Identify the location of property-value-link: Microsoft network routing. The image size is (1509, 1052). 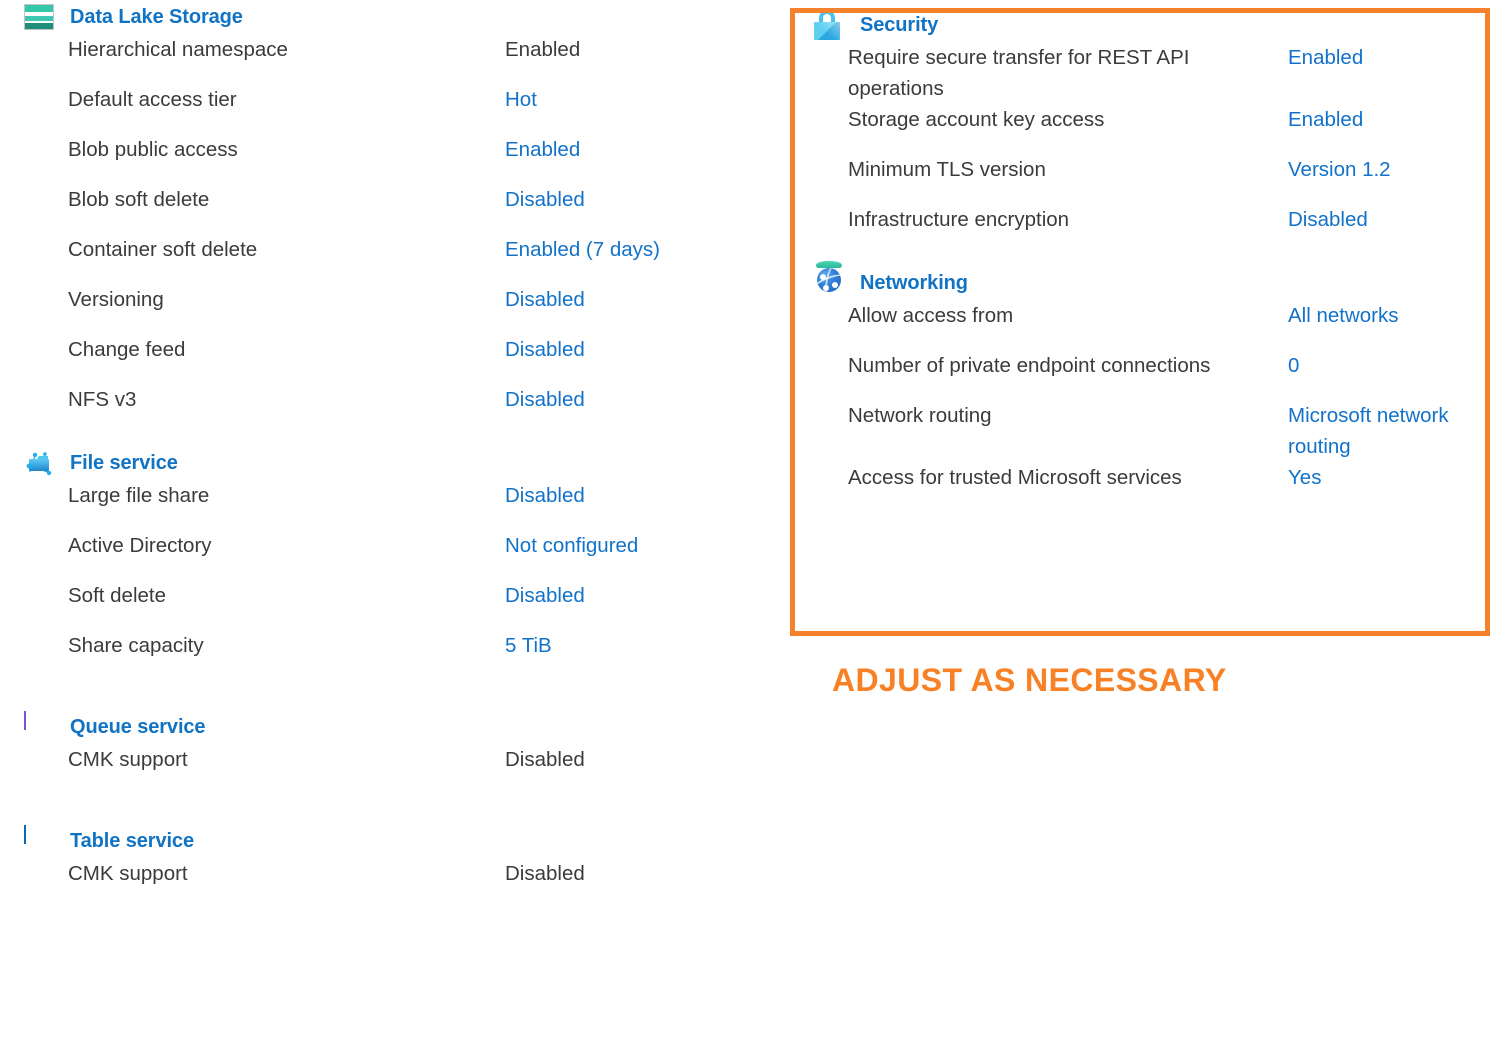
(1383, 431).